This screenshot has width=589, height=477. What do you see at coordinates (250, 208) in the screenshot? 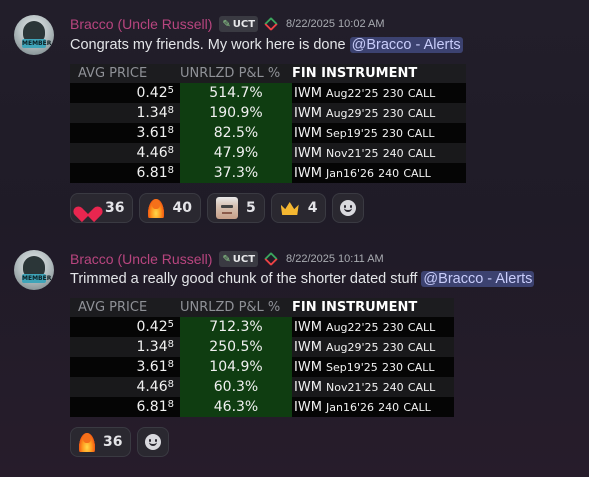
I see `reaction-count: 5` at bounding box center [250, 208].